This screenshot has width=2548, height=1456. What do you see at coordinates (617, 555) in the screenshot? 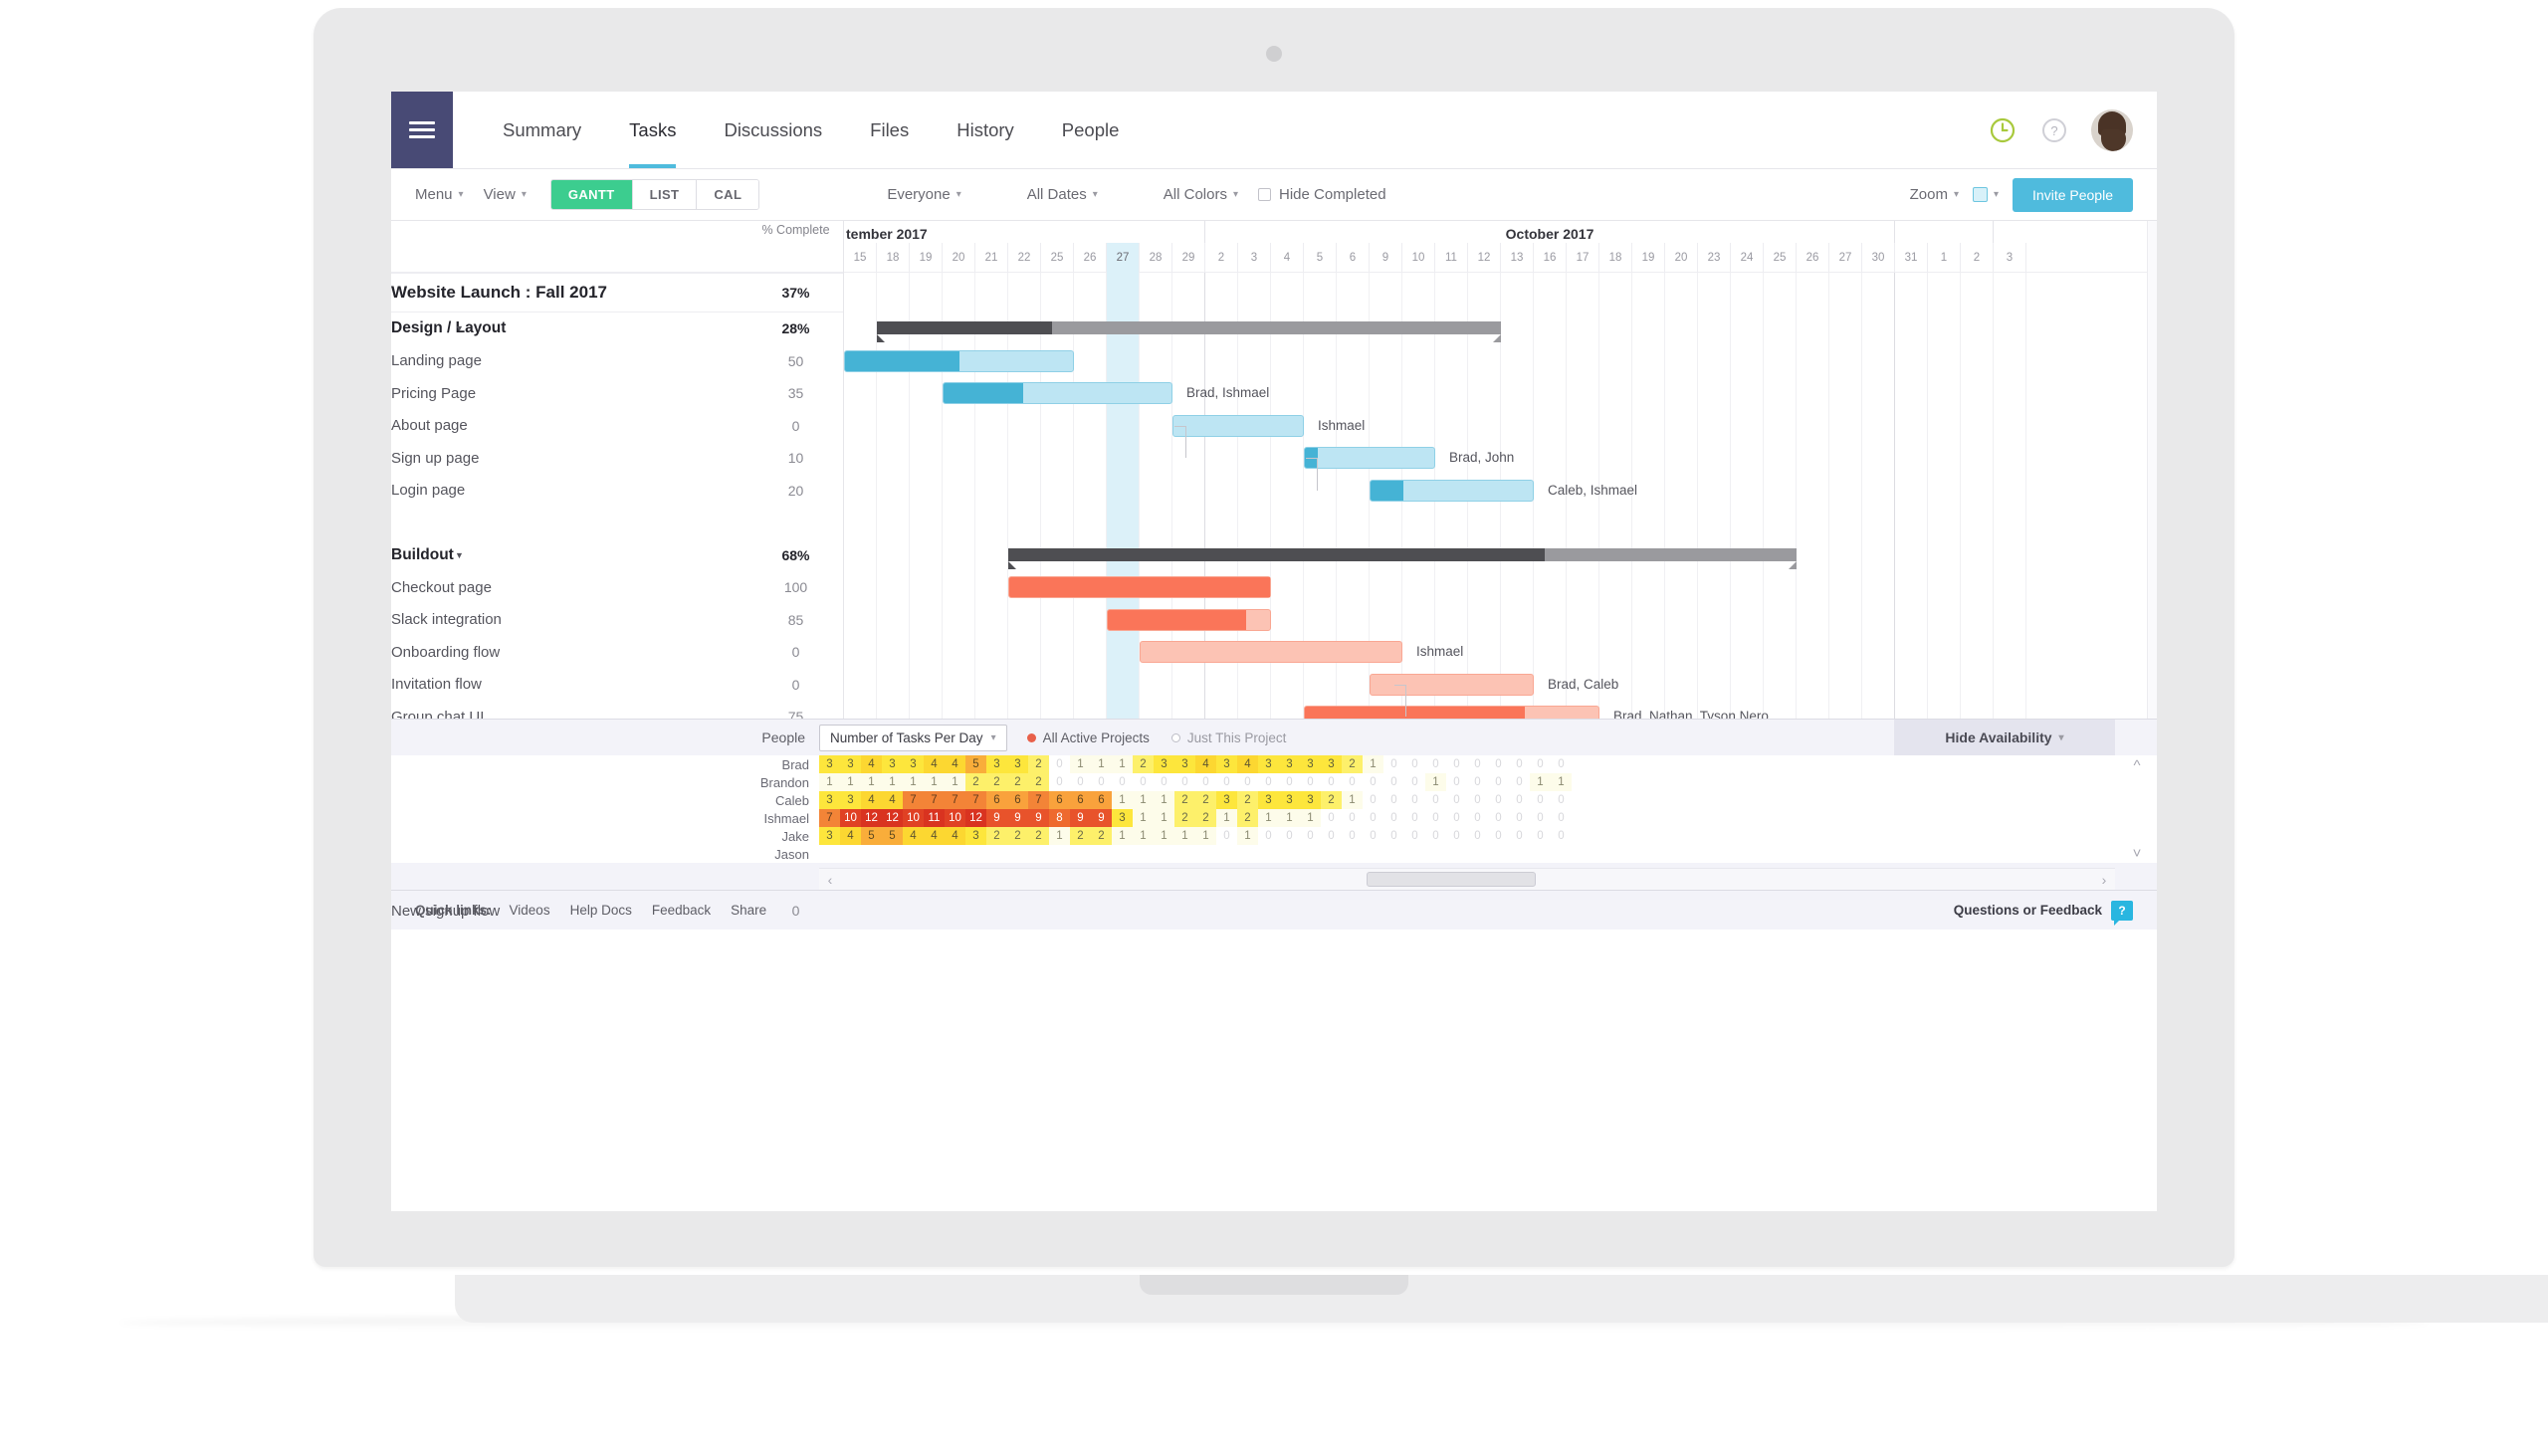
I see `task-row: ▼ Buildout 68%` at bounding box center [617, 555].